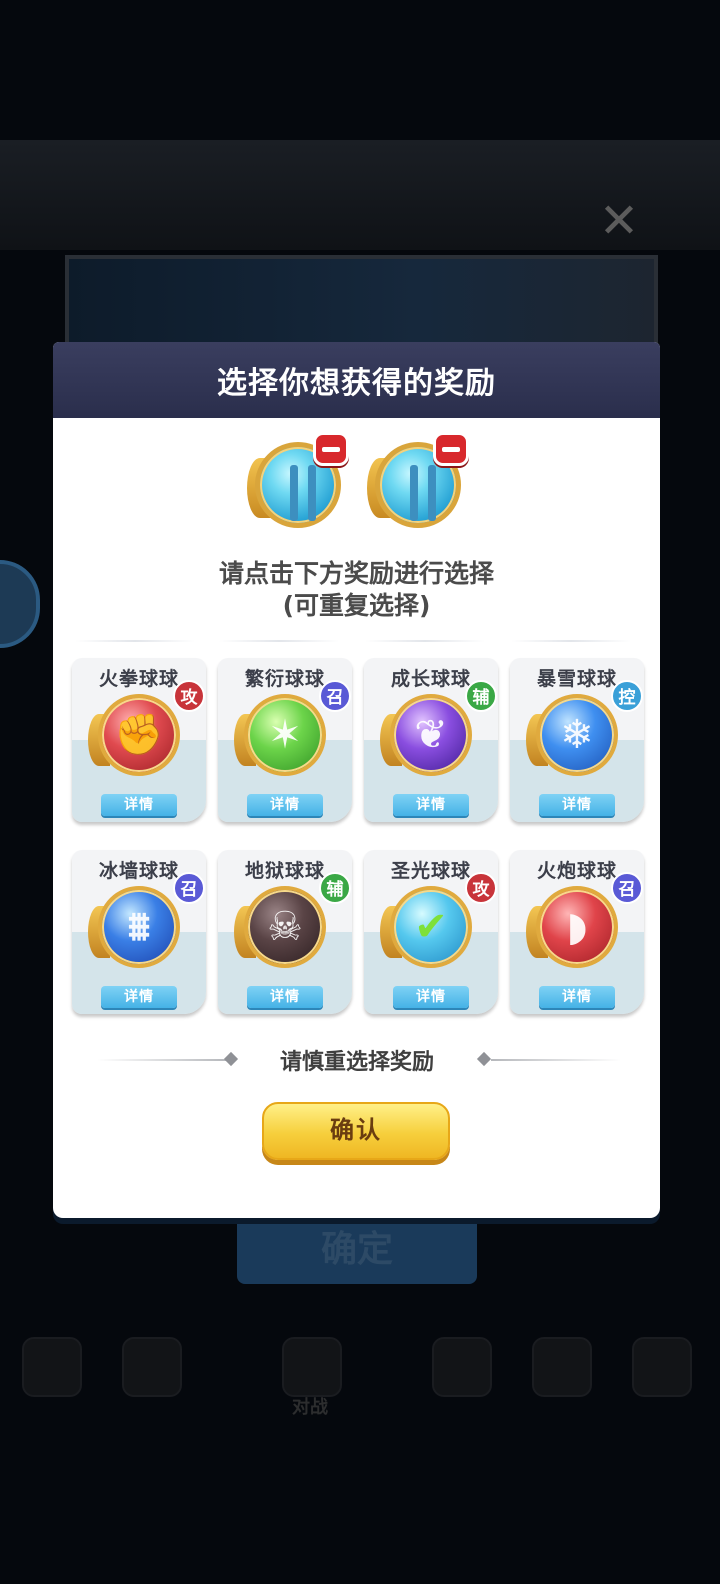  I want to click on blizzard-ball-icon: ❄, so click(577, 735).